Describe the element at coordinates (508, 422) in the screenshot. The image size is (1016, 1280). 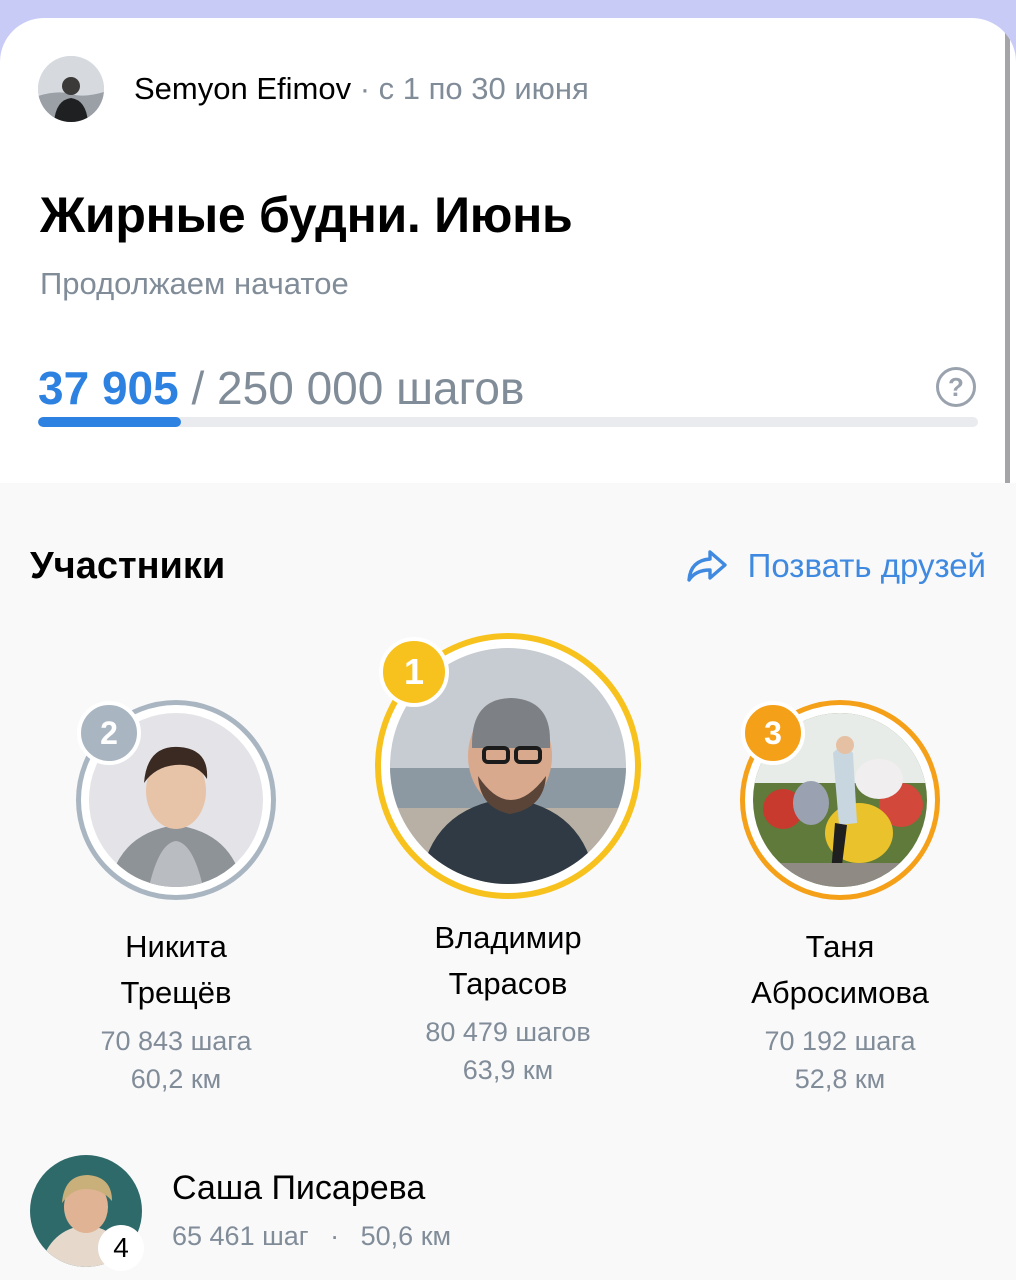
I see `progress-bar` at that location.